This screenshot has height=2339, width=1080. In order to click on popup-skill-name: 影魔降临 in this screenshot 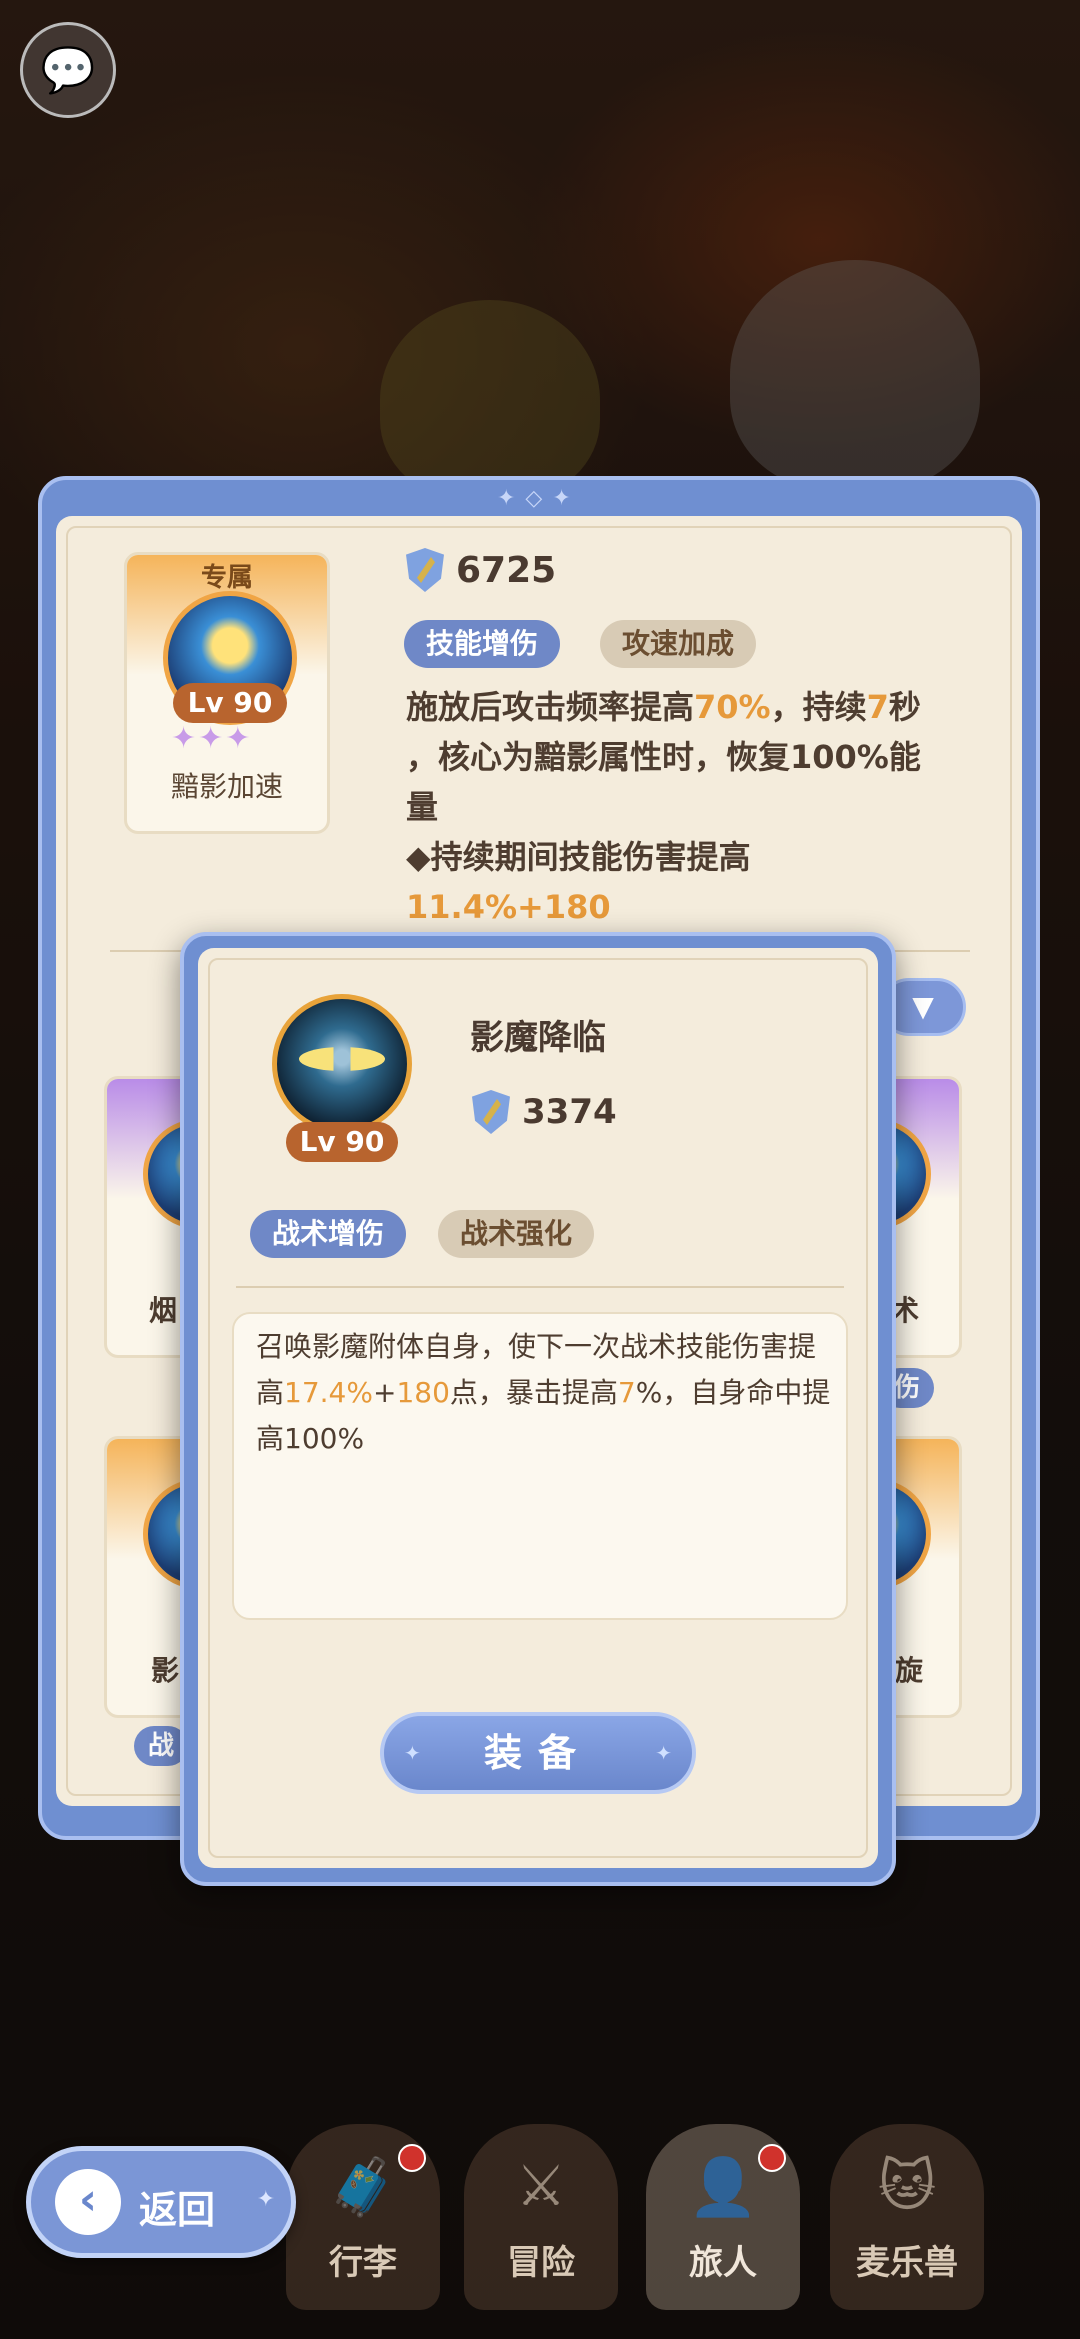, I will do `click(538, 1038)`.